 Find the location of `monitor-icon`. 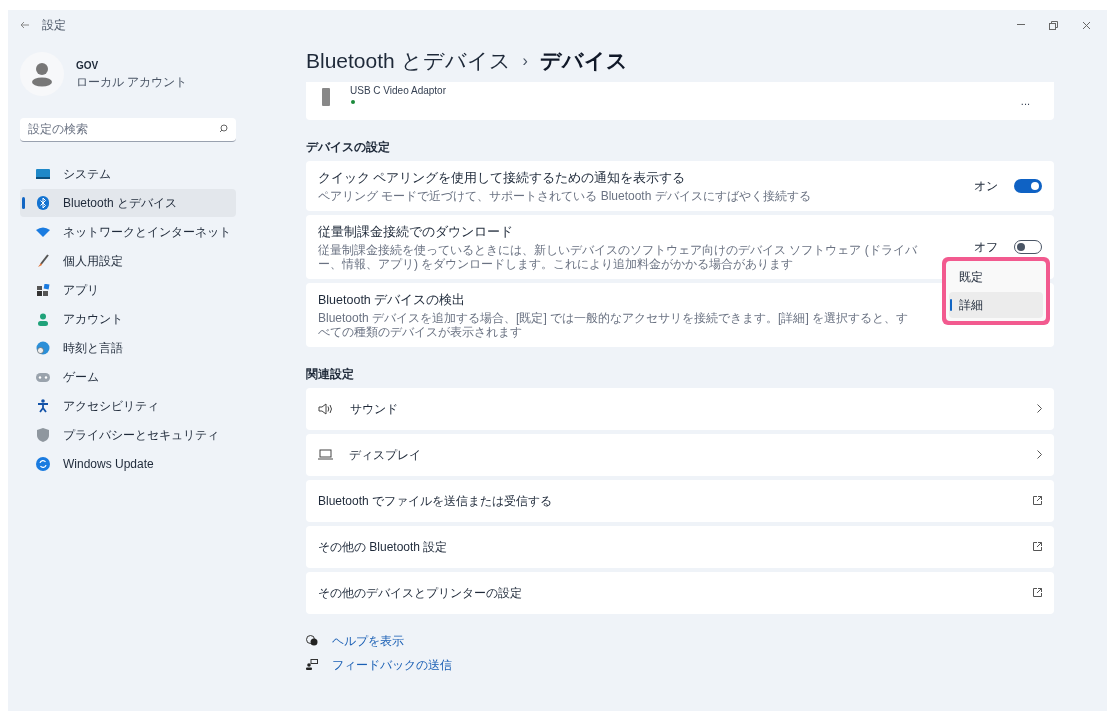

monitor-icon is located at coordinates (43, 174).